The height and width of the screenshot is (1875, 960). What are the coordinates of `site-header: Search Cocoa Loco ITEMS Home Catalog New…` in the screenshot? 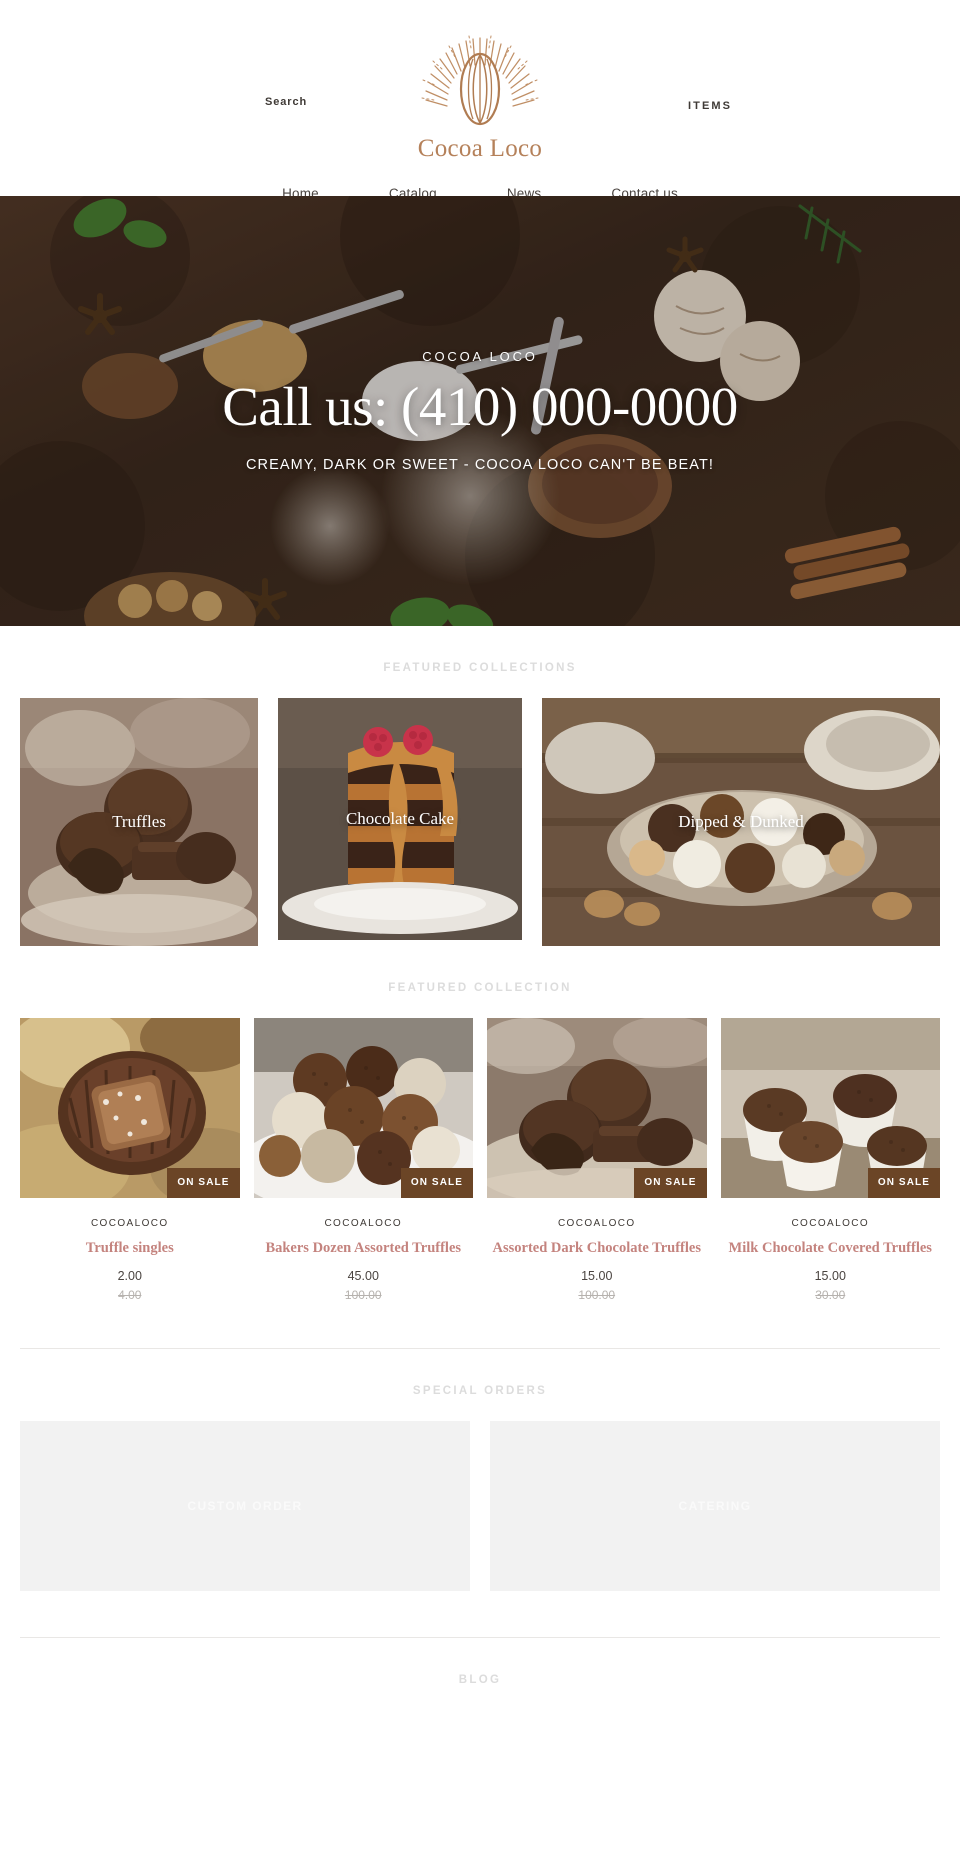 It's located at (480, 100).